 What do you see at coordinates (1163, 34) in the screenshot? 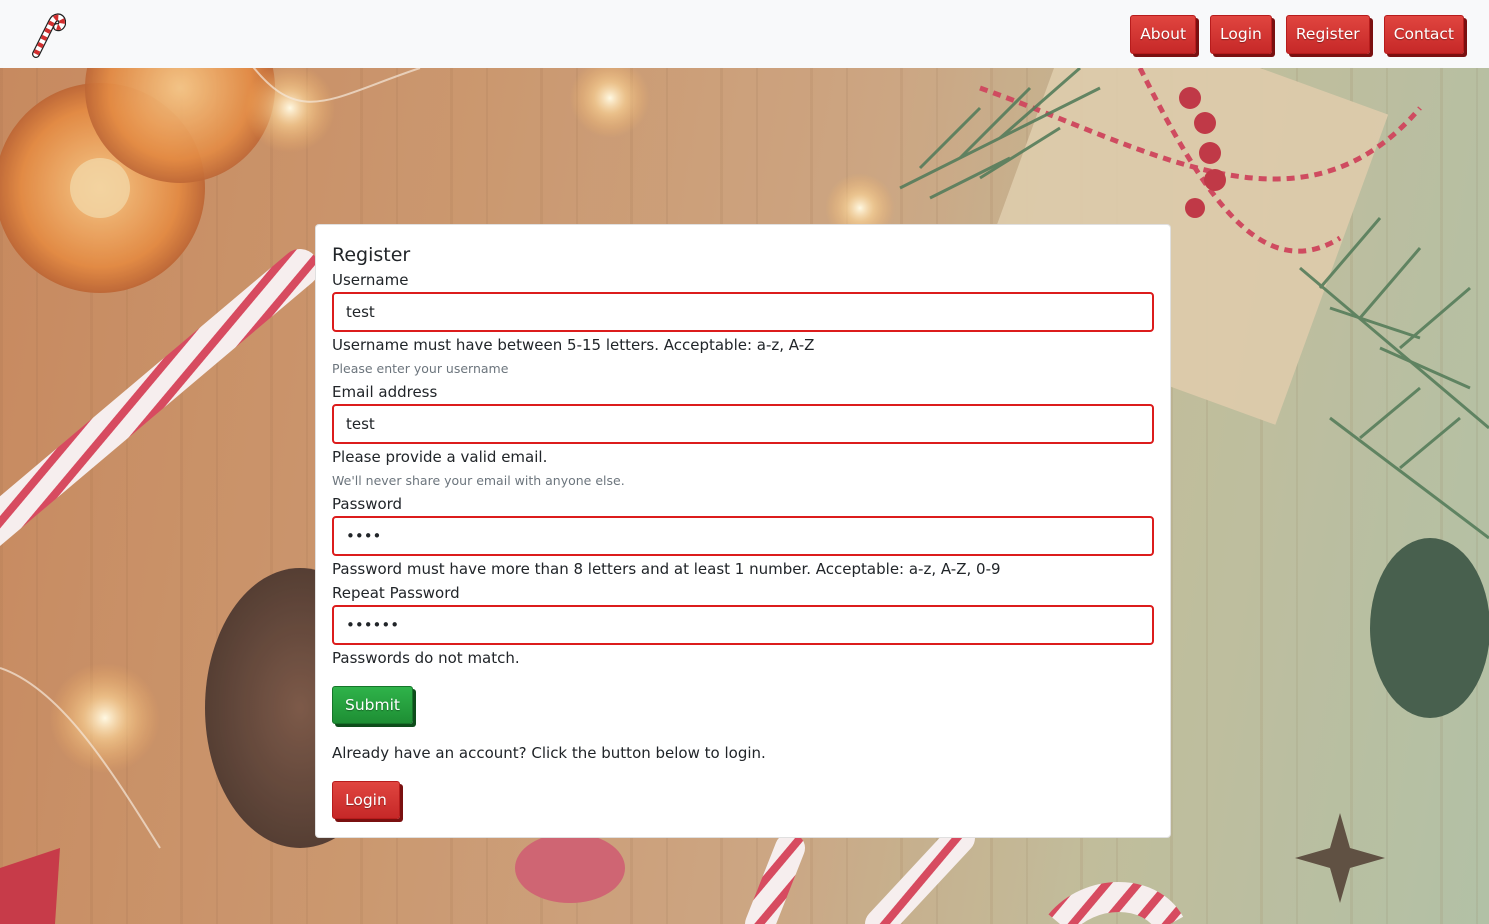
I see `nav-about-button: About` at bounding box center [1163, 34].